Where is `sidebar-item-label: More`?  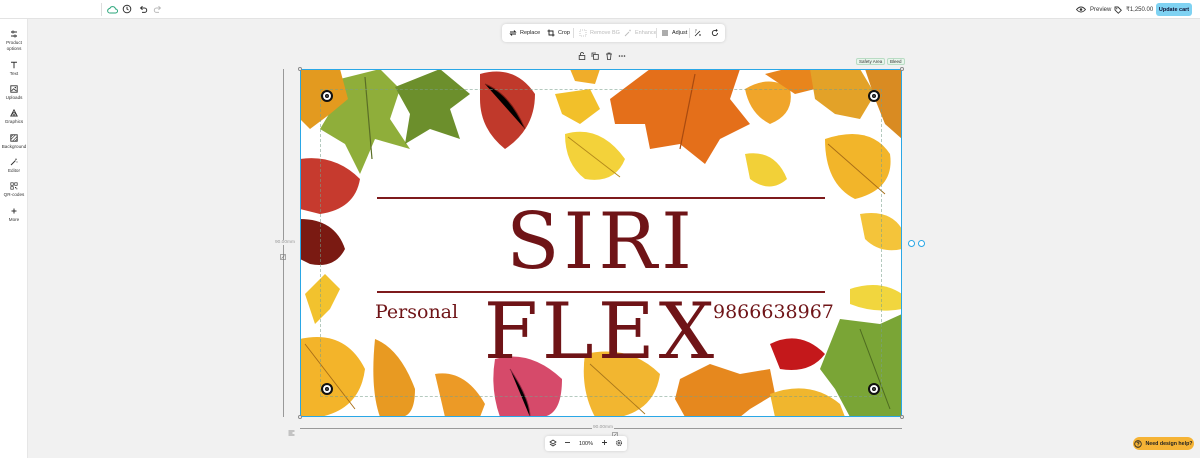
sidebar-item-label: More is located at coordinates (14, 219).